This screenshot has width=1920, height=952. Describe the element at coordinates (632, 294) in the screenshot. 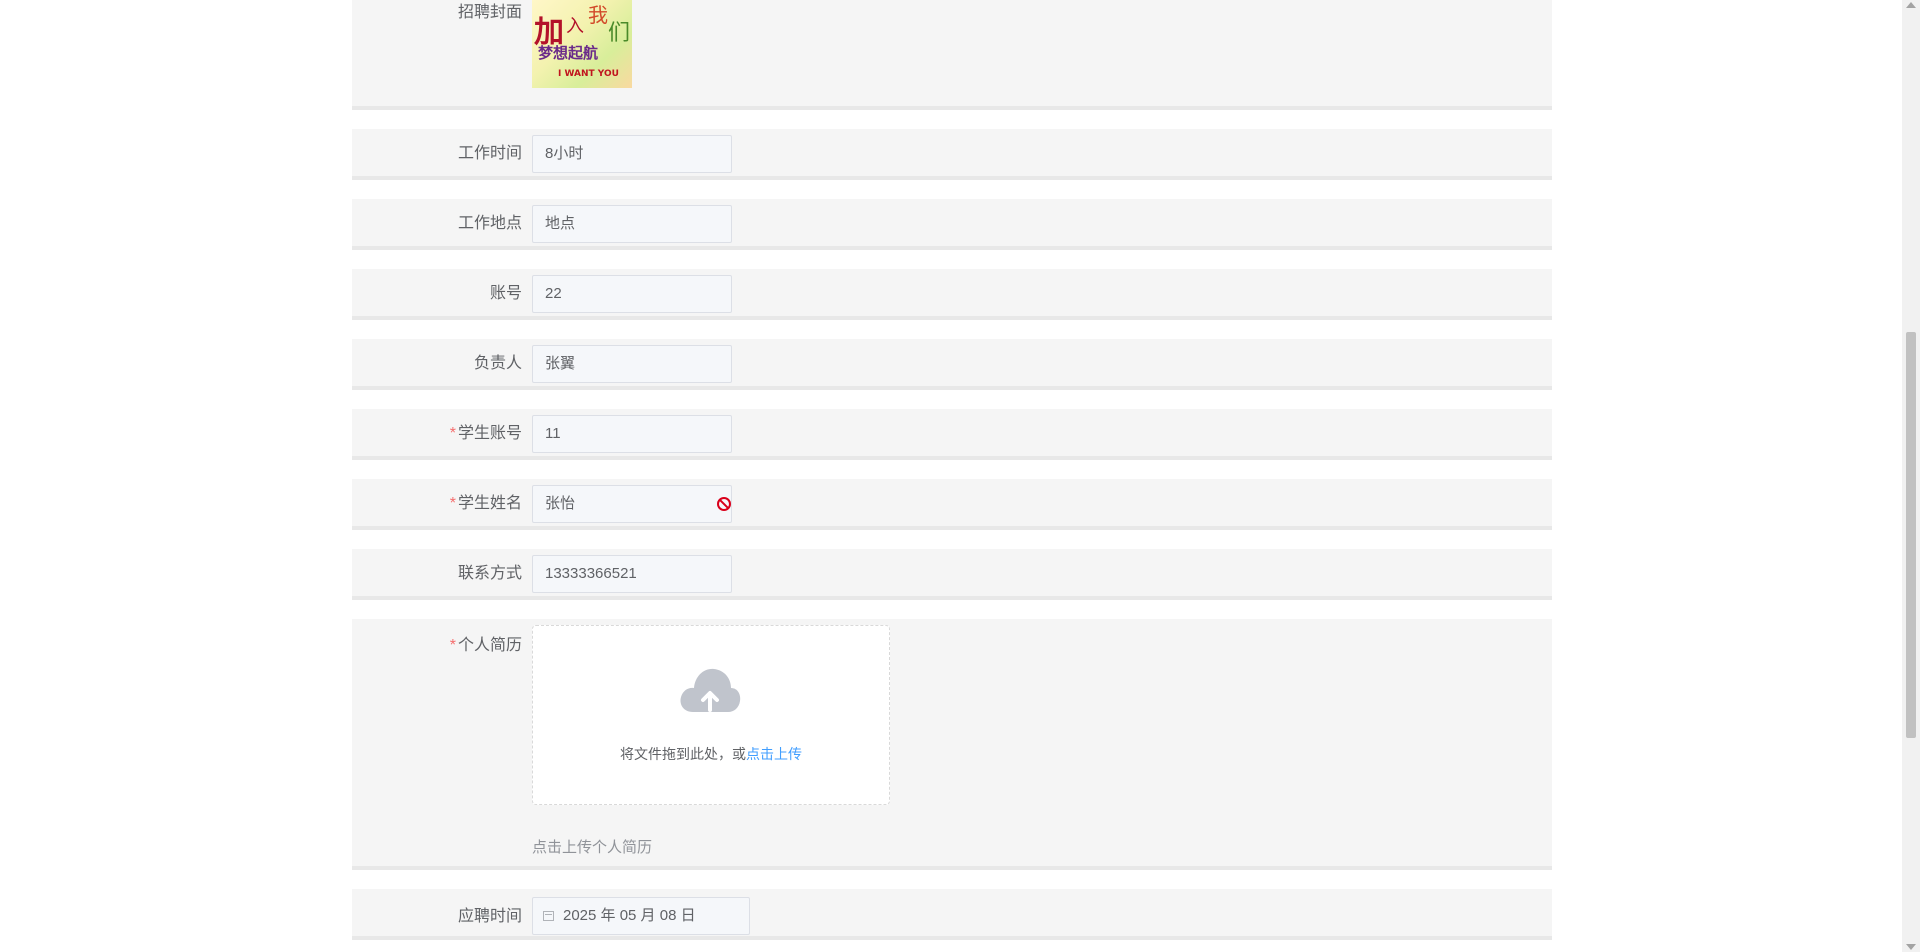

I see `account-input: 22` at that location.